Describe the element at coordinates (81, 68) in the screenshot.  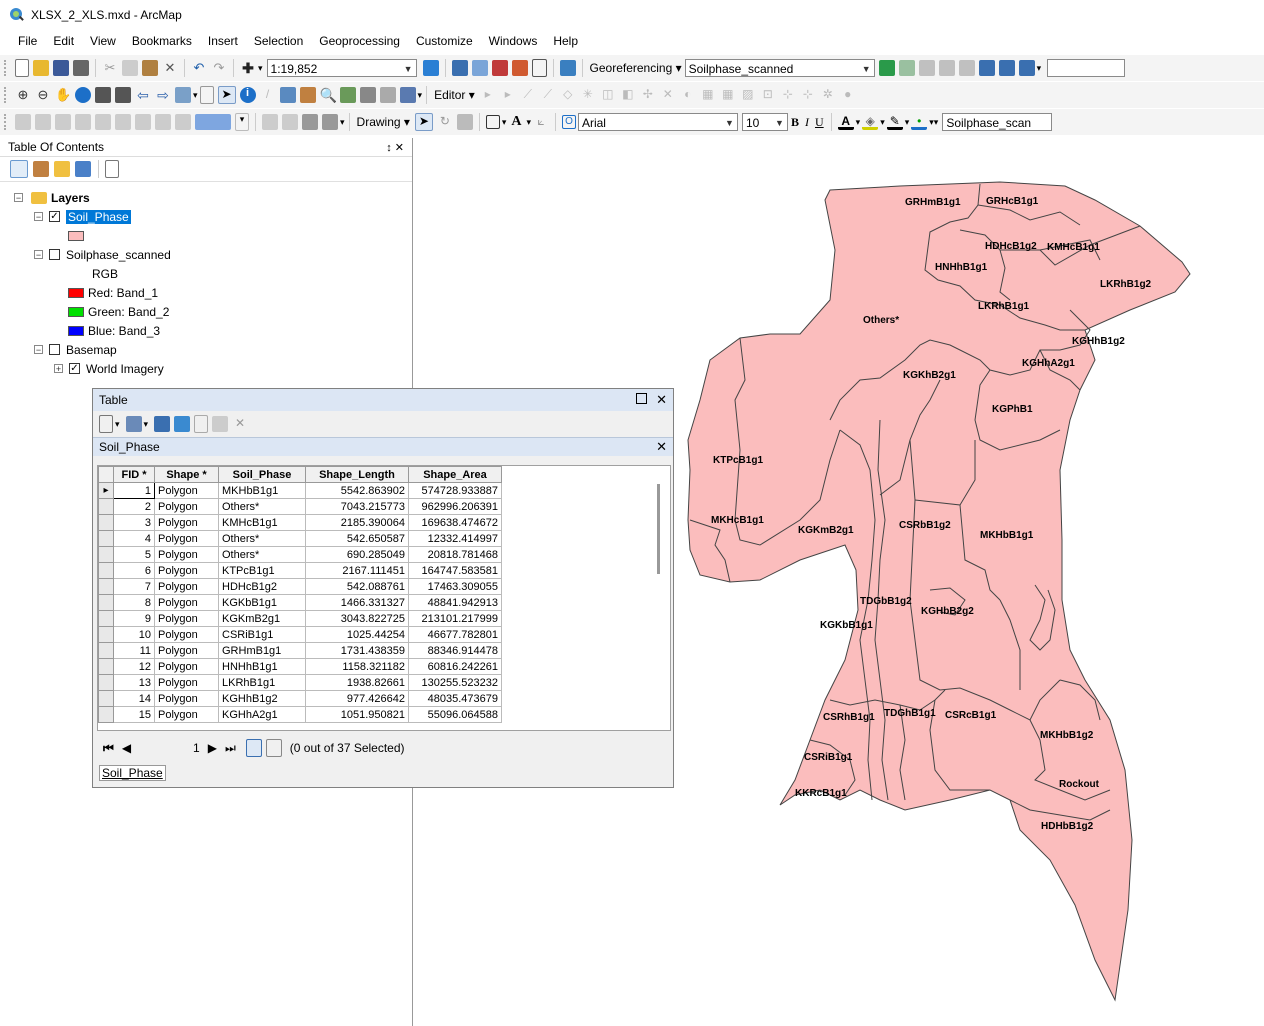
I see `print-icon` at that location.